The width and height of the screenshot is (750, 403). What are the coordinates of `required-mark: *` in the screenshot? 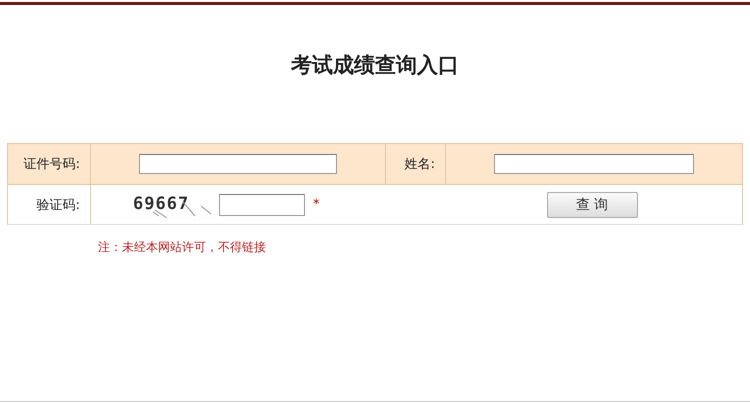 It's located at (316, 204).